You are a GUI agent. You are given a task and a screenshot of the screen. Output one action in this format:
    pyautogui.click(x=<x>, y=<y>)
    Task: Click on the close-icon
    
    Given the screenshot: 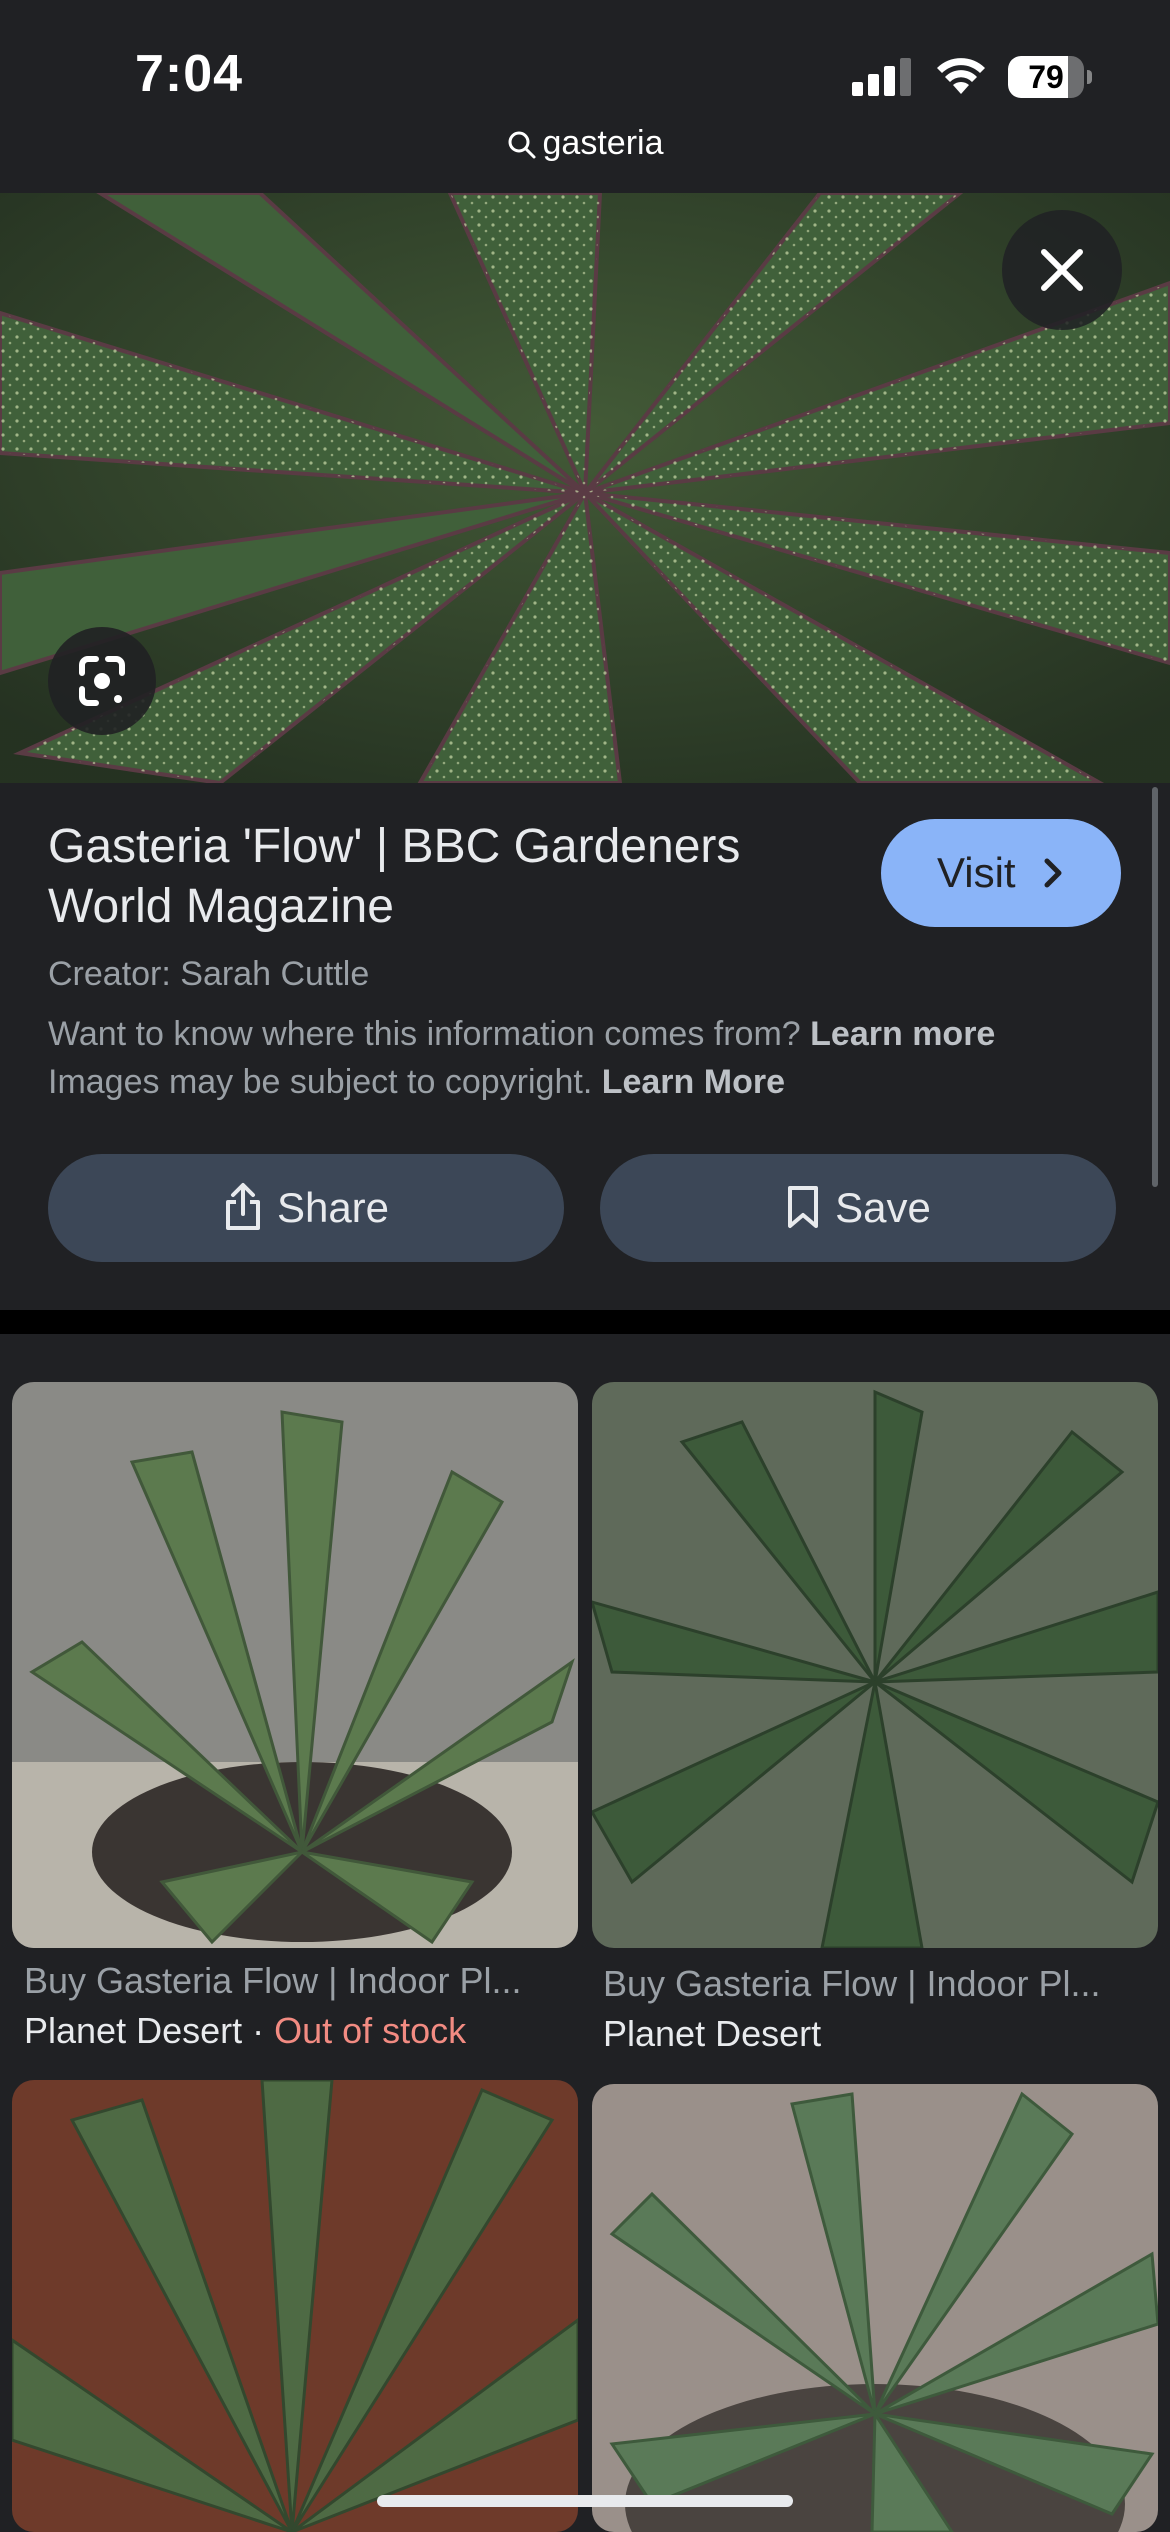 What is the action you would take?
    pyautogui.click(x=1062, y=270)
    